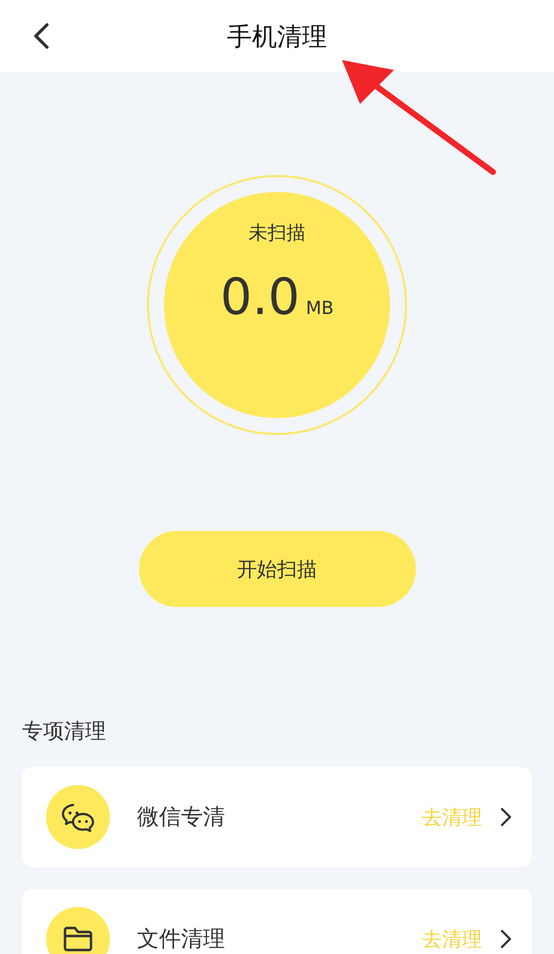  What do you see at coordinates (181, 818) in the screenshot?
I see `item-name: 微信专清` at bounding box center [181, 818].